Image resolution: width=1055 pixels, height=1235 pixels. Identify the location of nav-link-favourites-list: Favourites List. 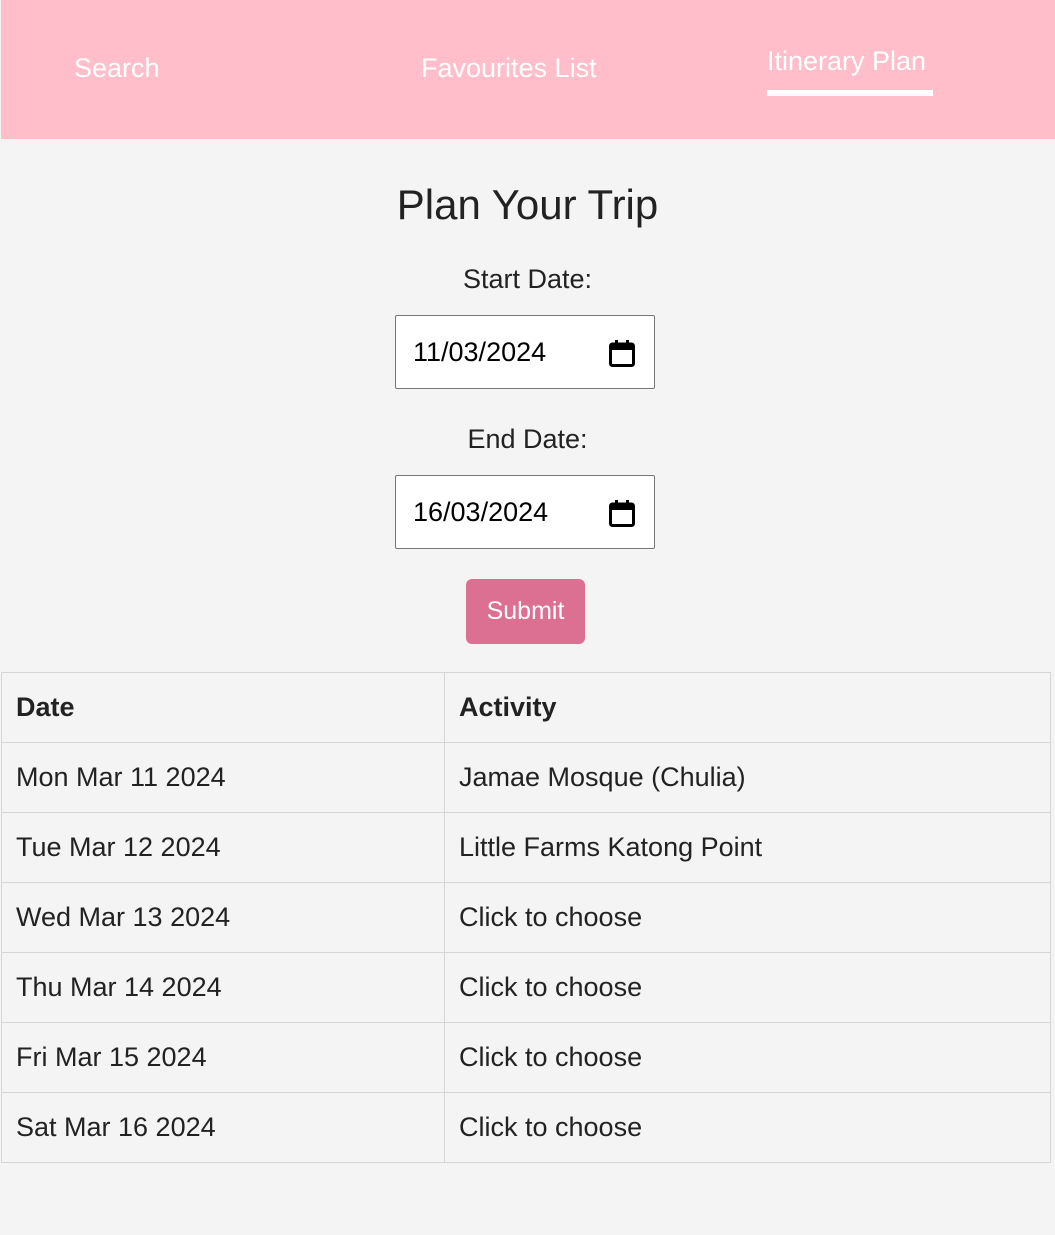
(509, 68).